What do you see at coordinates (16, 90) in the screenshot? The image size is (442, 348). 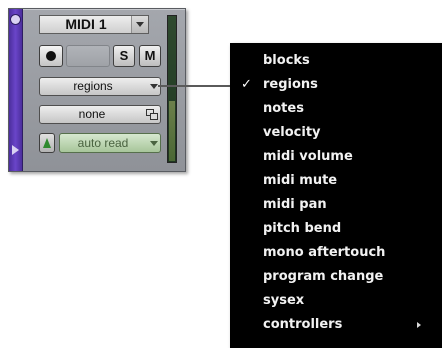 I see `track-color-strip` at bounding box center [16, 90].